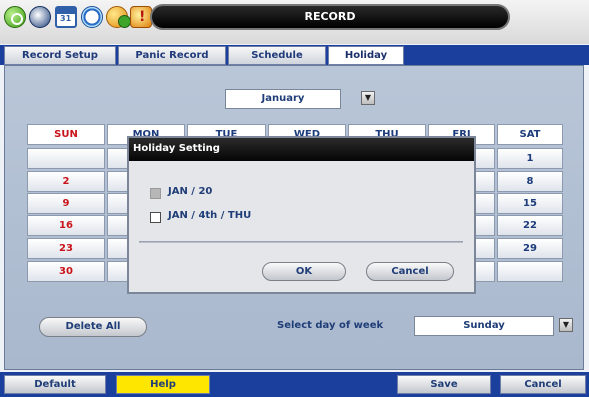 The height and width of the screenshot is (397, 589). Describe the element at coordinates (93, 327) in the screenshot. I see `delete-all-button: Delete All` at that location.